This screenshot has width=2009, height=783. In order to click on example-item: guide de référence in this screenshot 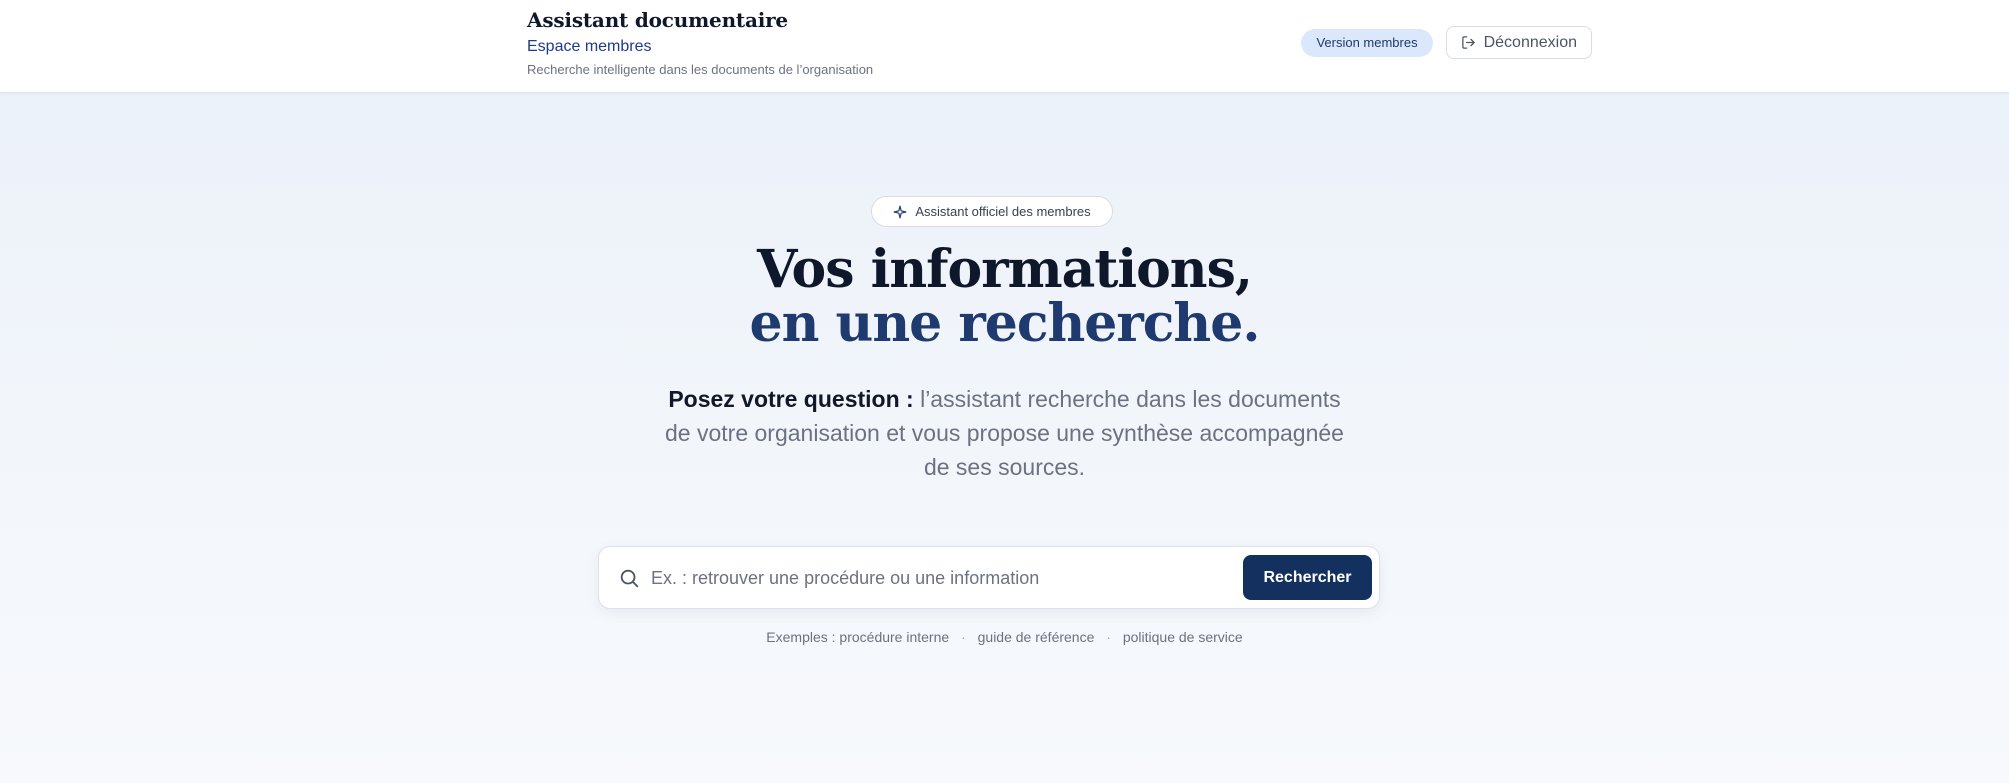, I will do `click(1036, 637)`.